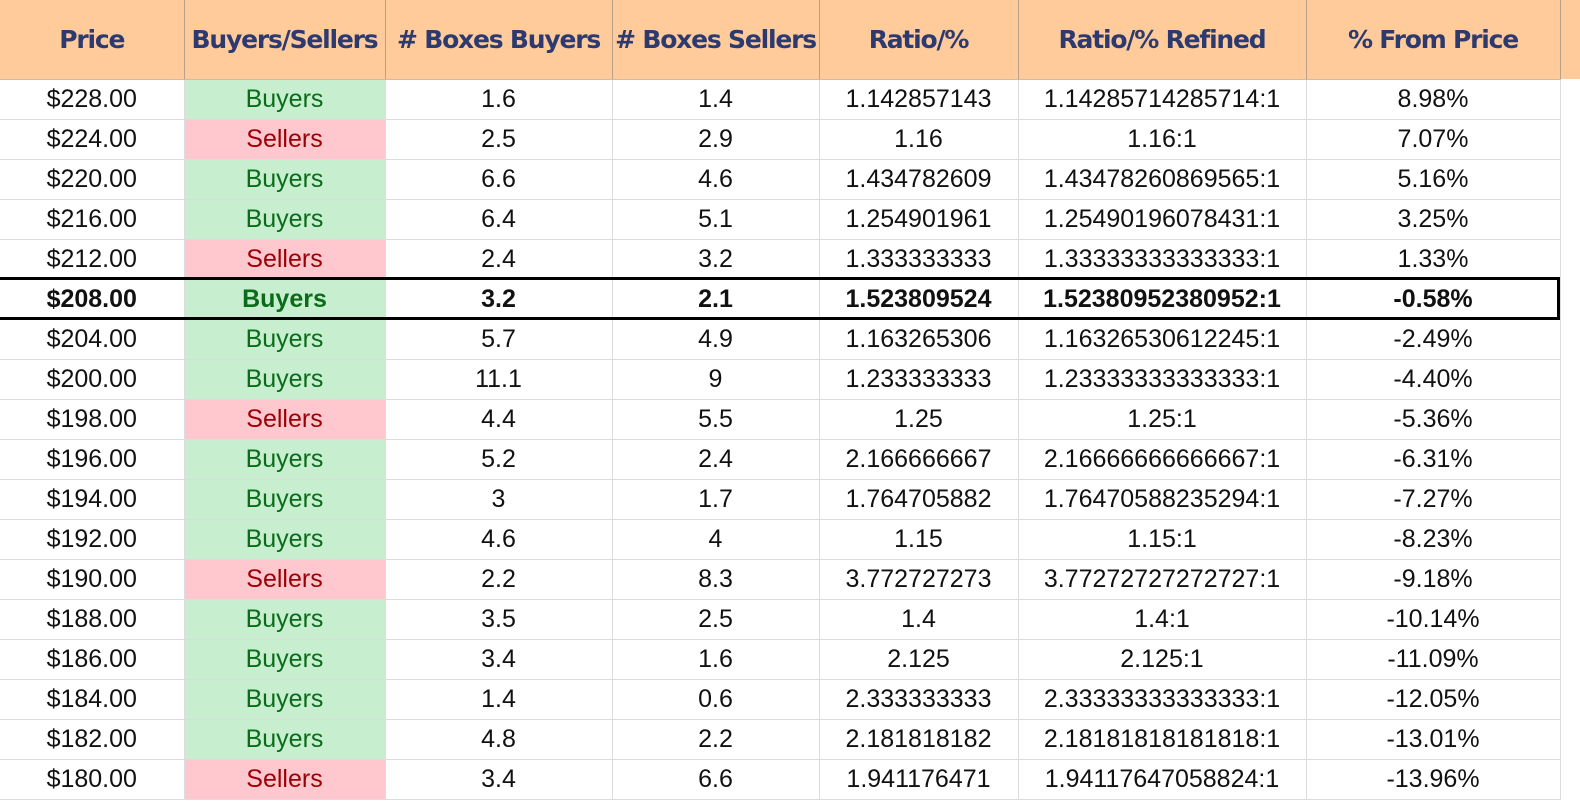 This screenshot has height=804, width=1580. I want to click on price-cell: $208.00, so click(92, 299).